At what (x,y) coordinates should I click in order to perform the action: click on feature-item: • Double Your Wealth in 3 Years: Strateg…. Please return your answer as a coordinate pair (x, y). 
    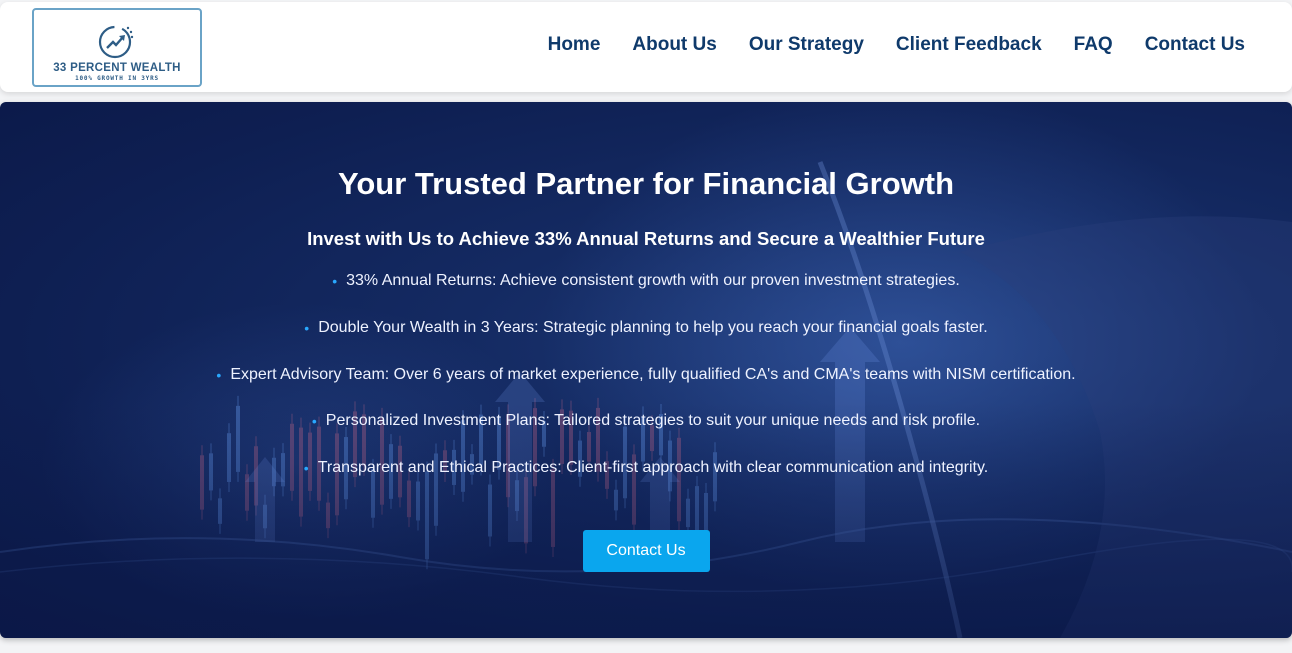
    Looking at the image, I should click on (645, 340).